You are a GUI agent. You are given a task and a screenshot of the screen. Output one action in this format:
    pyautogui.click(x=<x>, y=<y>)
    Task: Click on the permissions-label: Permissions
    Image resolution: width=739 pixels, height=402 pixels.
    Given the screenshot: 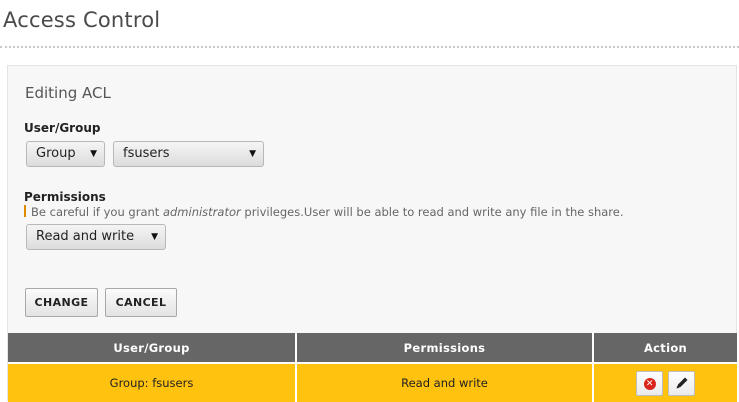 What is the action you would take?
    pyautogui.click(x=65, y=197)
    